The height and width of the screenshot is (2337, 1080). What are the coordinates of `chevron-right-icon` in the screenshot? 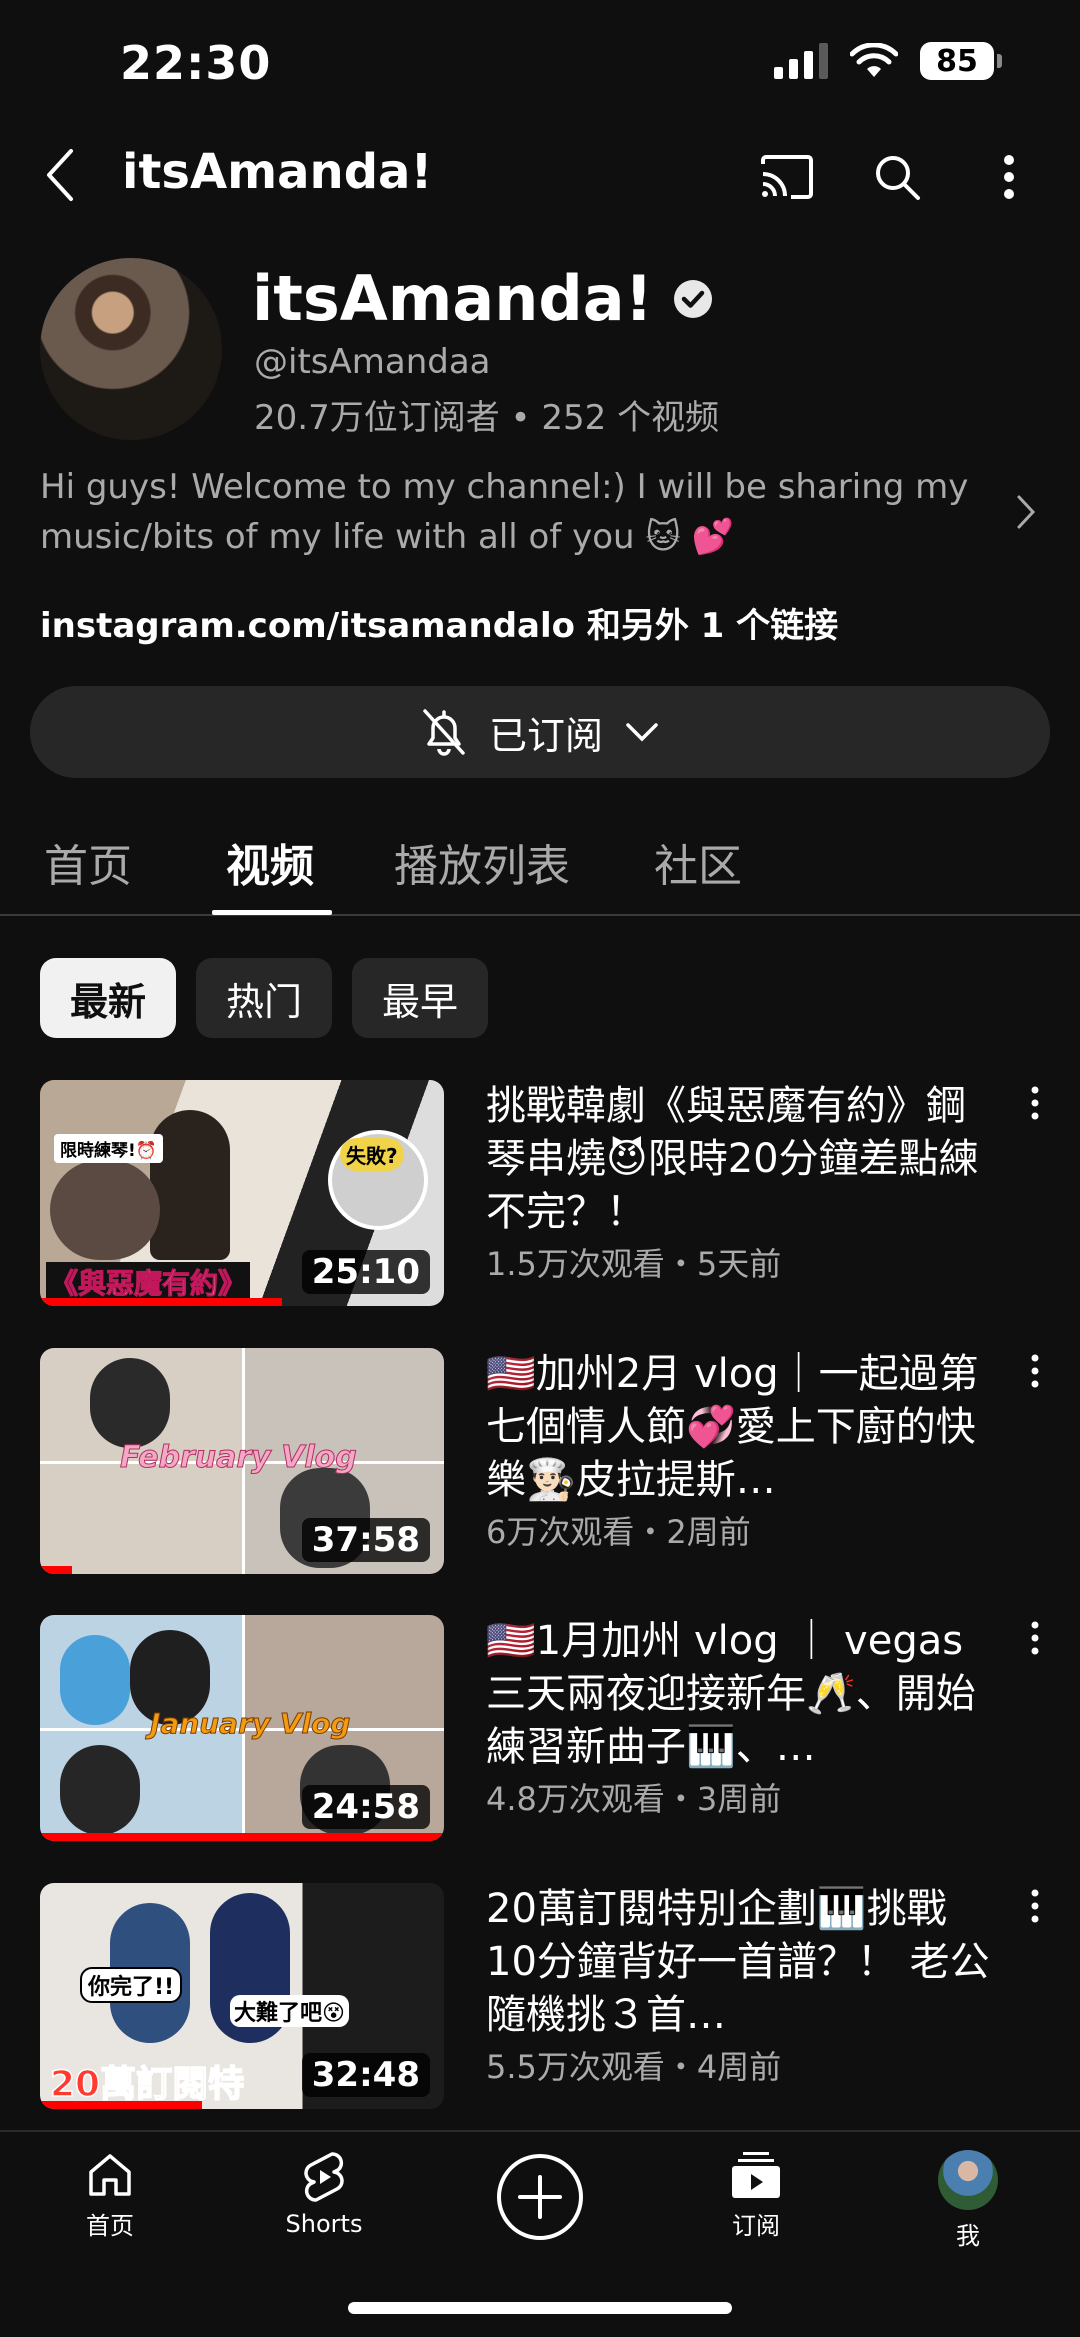 It's located at (1026, 512).